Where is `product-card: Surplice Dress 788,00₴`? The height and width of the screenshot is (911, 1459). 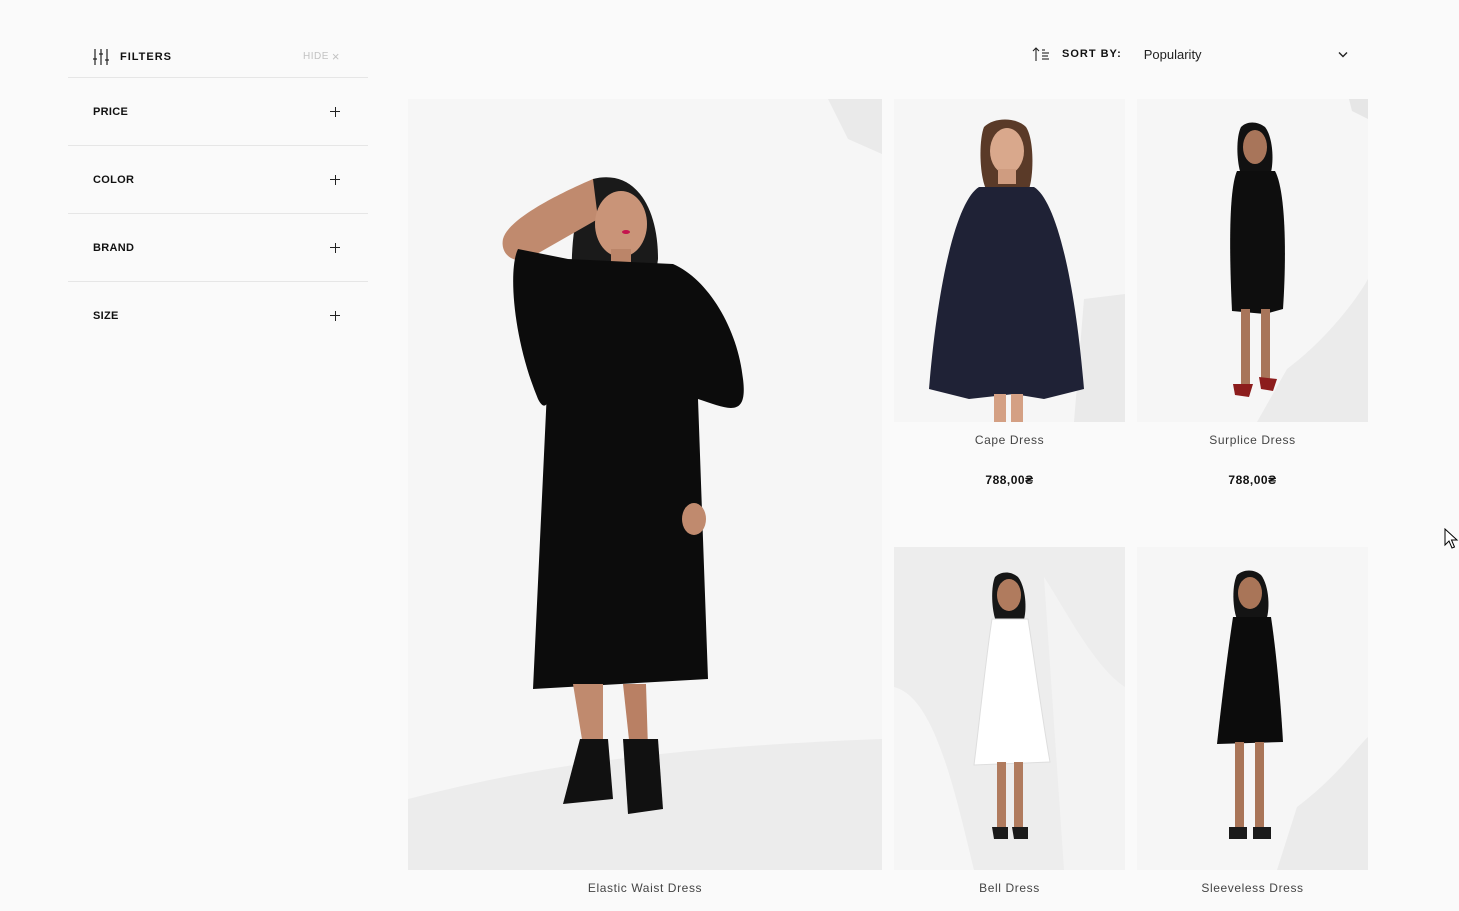 product-card: Surplice Dress 788,00₴ is located at coordinates (1252, 299).